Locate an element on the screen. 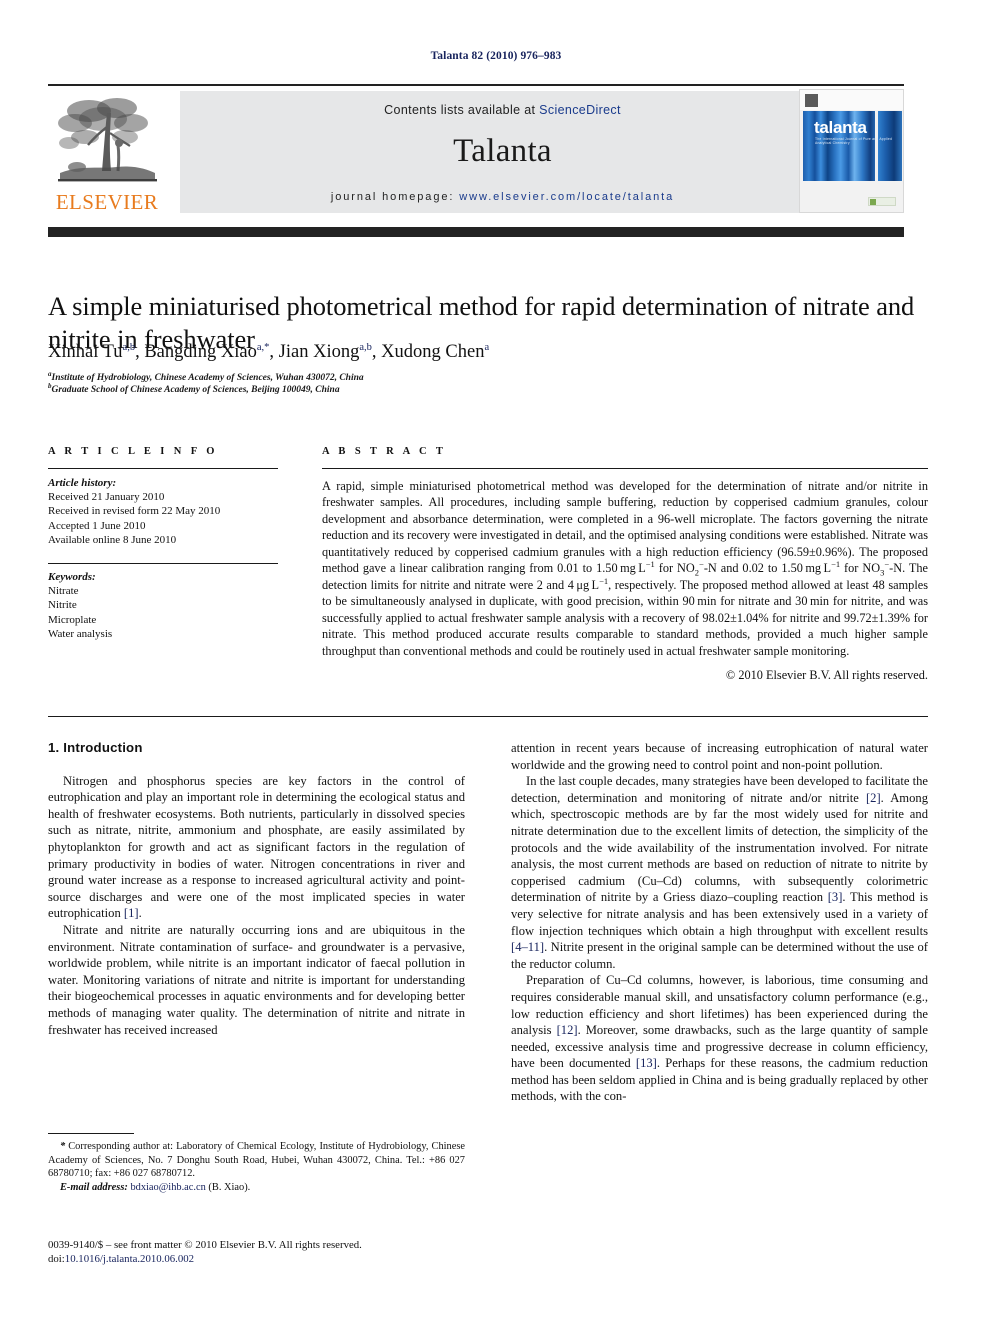  footnote-rule is located at coordinates (91, 1133).